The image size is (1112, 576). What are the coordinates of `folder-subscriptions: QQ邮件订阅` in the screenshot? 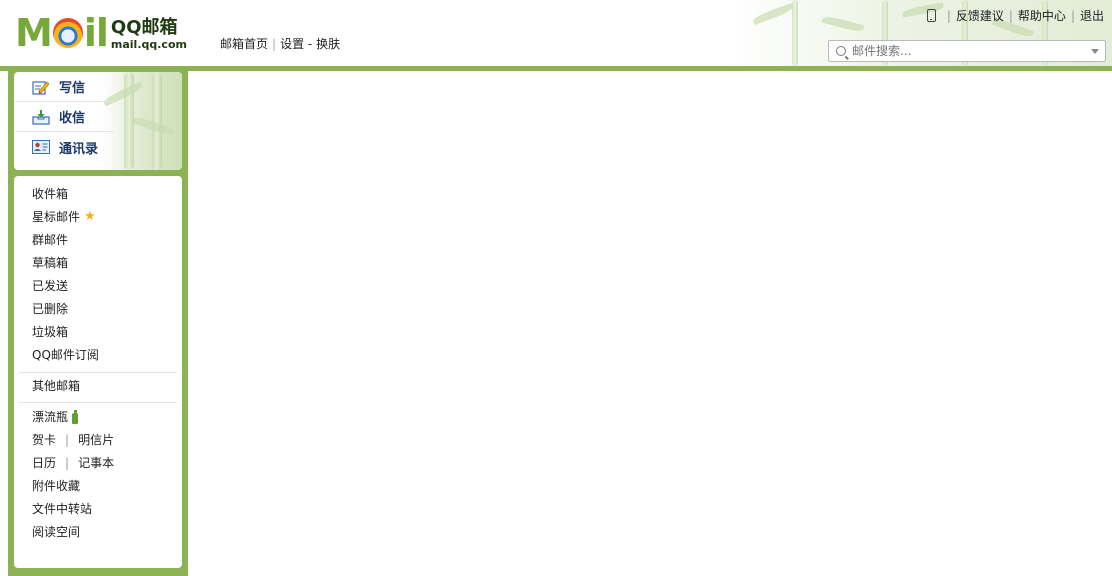 It's located at (65, 355).